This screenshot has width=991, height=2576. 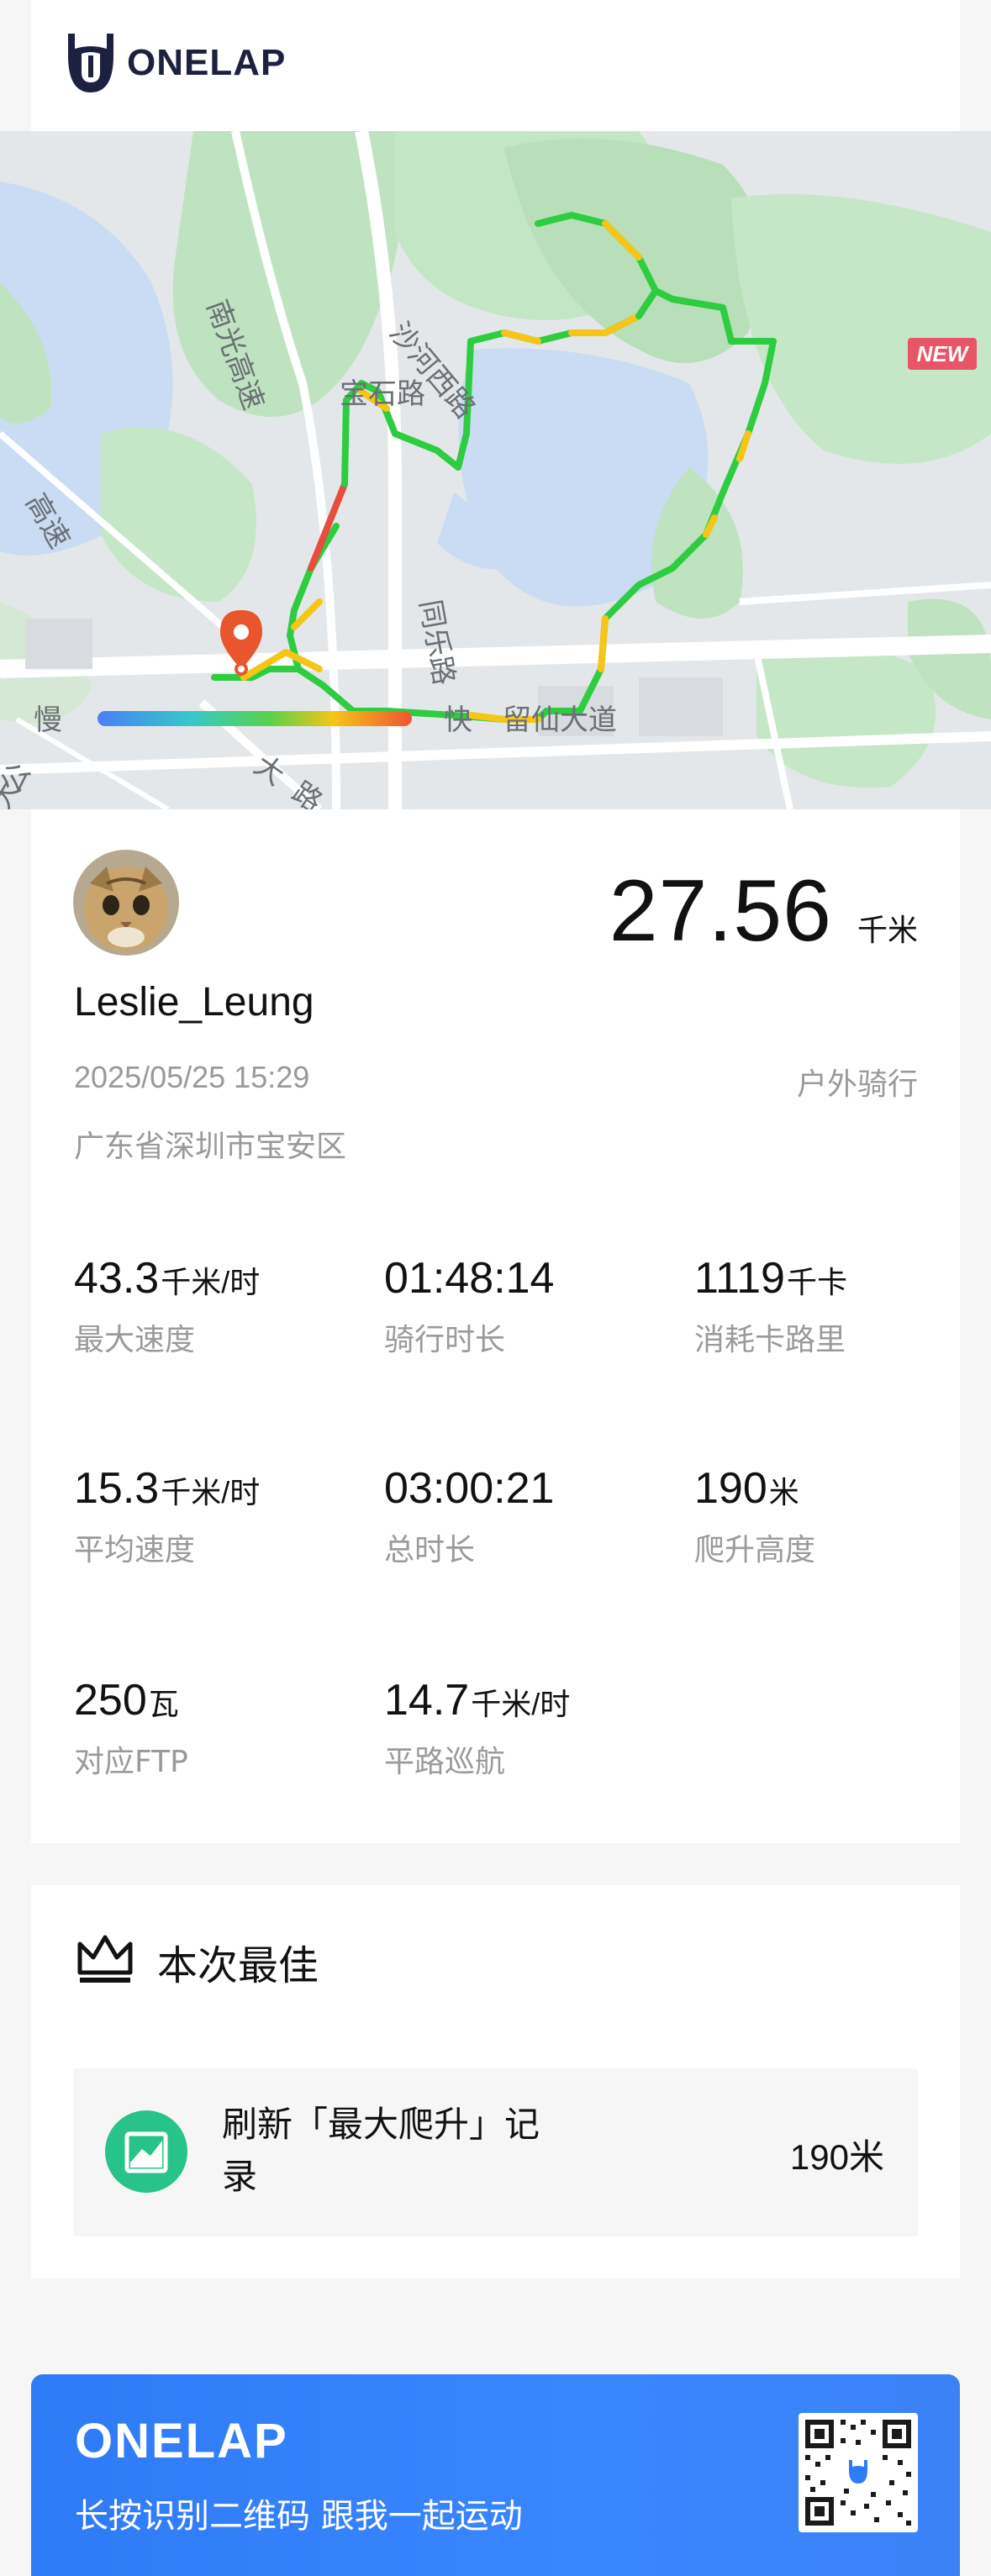 I want to click on new-badge: NEW, so click(x=942, y=354).